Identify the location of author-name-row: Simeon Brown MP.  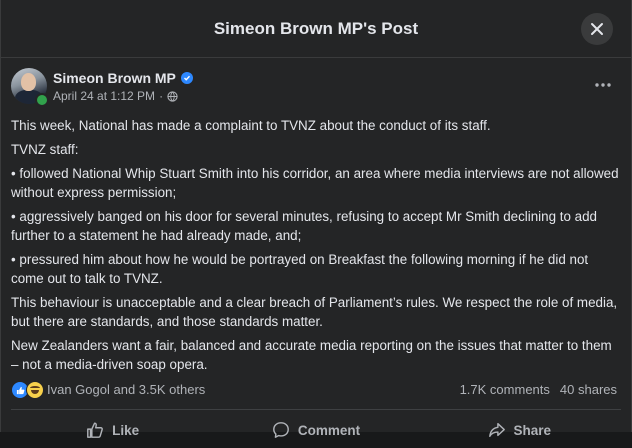
(123, 78).